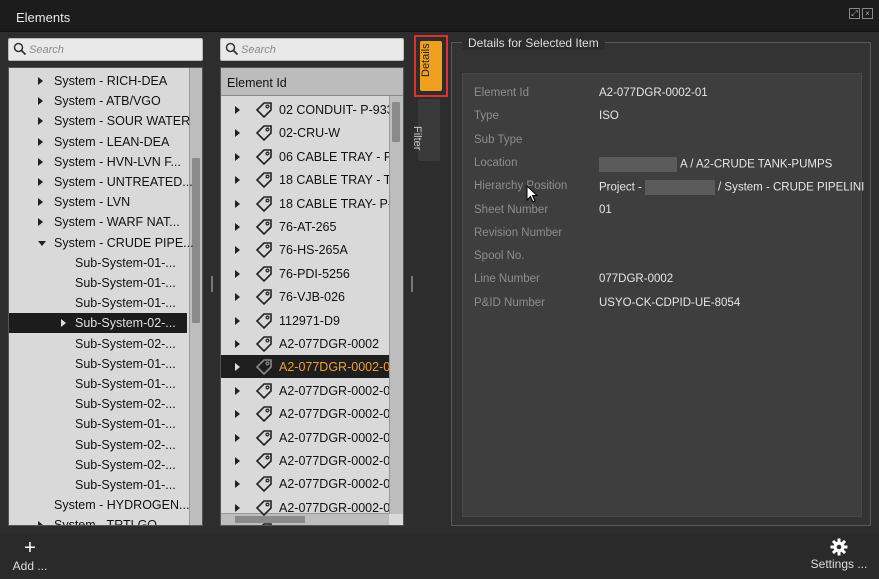  What do you see at coordinates (396, 305) in the screenshot?
I see `list-vertical-scrollbar` at bounding box center [396, 305].